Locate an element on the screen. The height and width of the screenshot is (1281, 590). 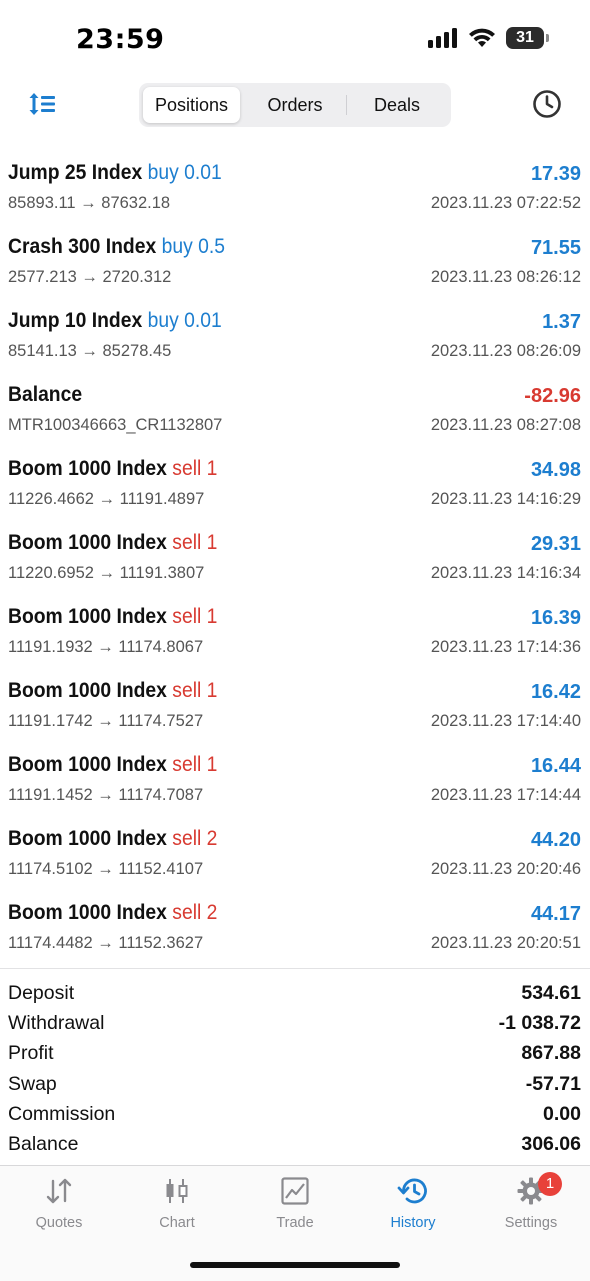
tab-settings-label: Settings is located at coordinates (531, 1223).